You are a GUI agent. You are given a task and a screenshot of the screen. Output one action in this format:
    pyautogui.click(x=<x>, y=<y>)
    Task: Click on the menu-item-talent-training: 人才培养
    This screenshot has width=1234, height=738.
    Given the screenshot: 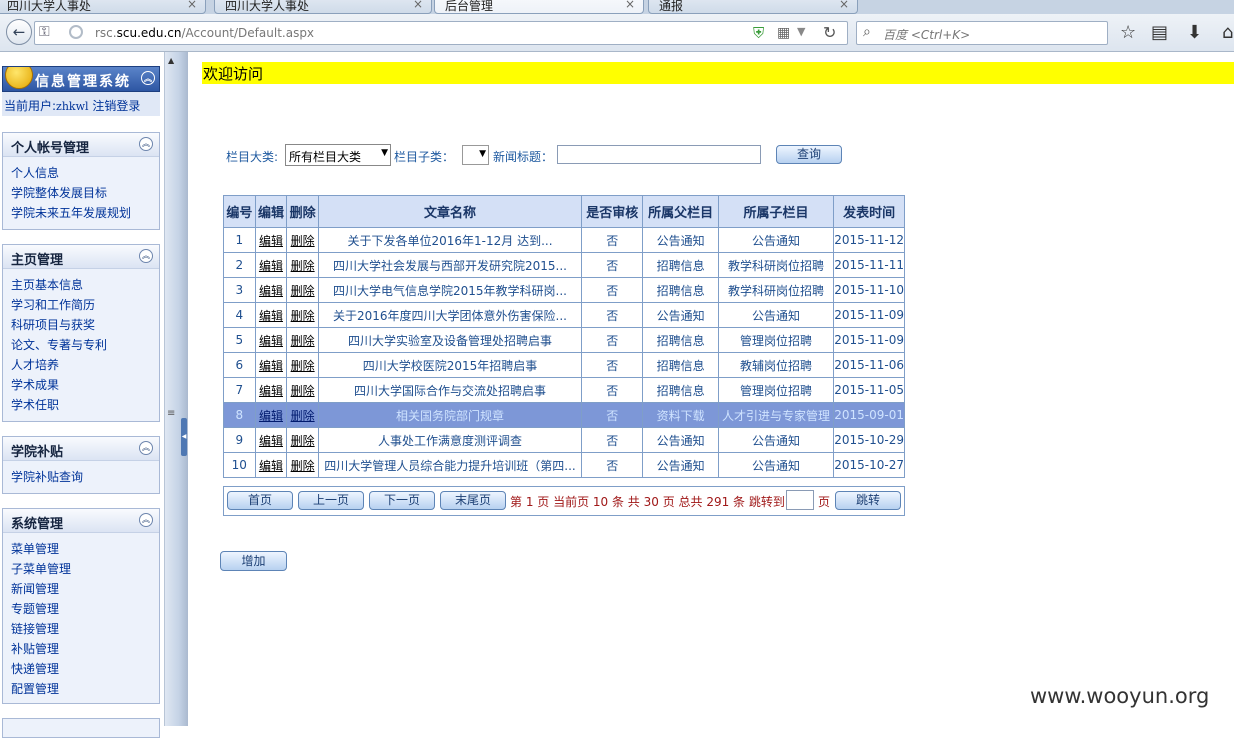 What is the action you would take?
    pyautogui.click(x=85, y=365)
    